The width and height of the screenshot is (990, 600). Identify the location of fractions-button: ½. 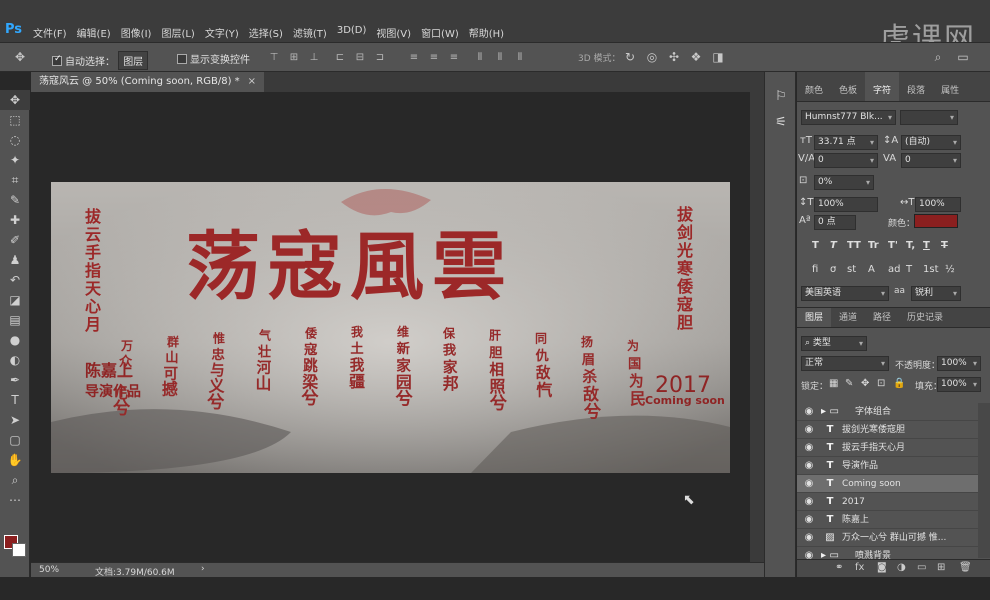
(950, 269).